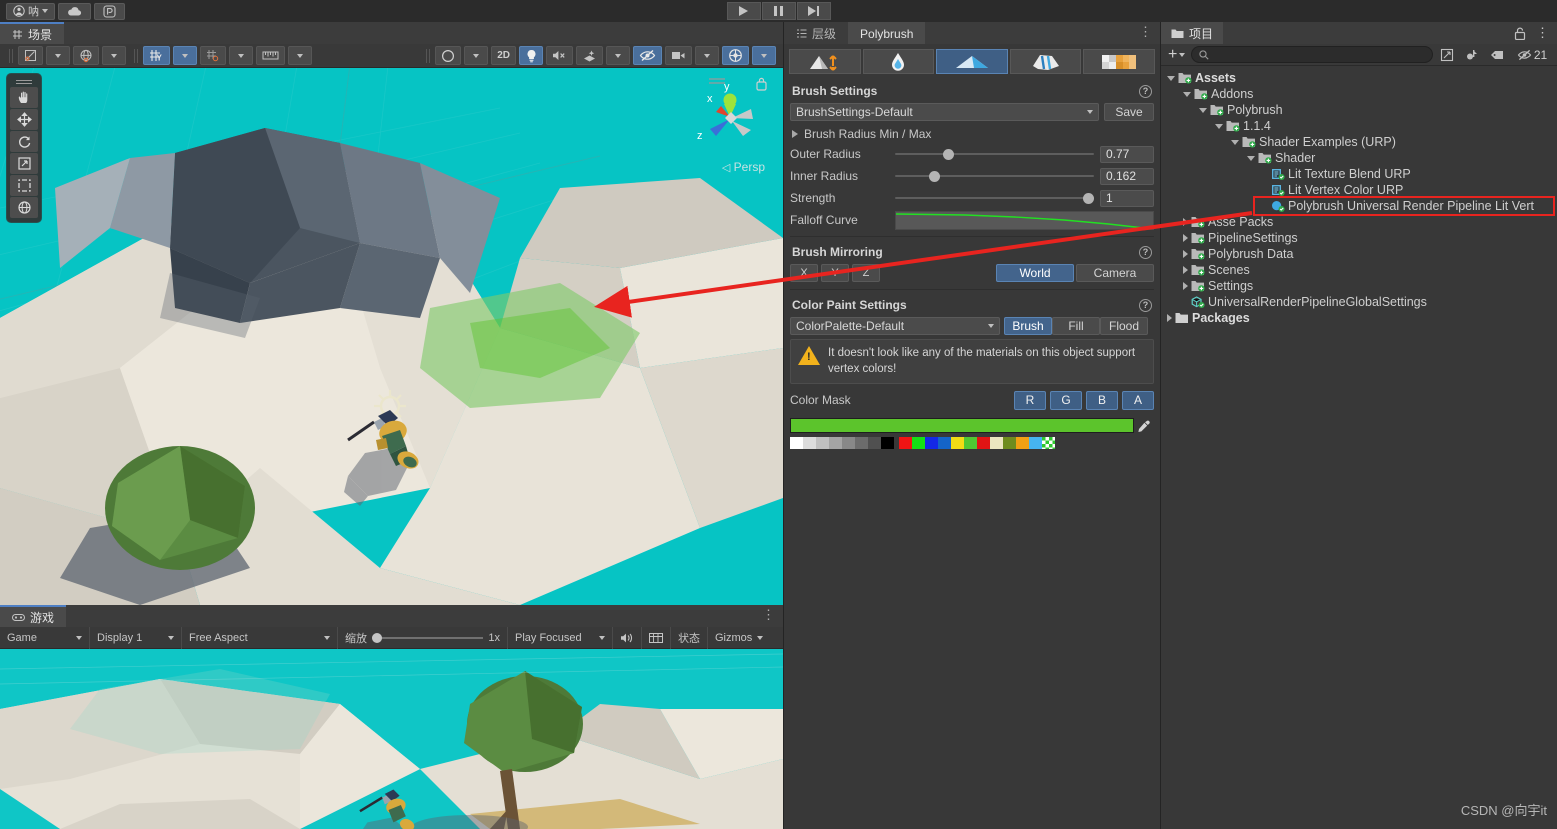  Describe the element at coordinates (241, 55) in the screenshot. I see `vertex-snap-dropdown` at that location.